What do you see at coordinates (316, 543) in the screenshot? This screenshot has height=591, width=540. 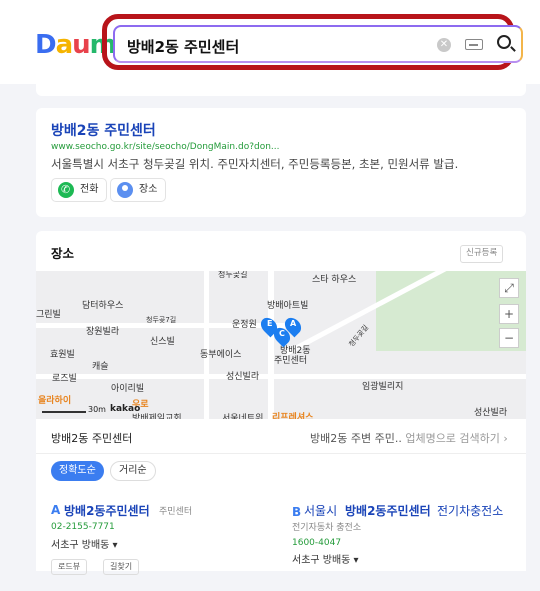 I see `item-phone: 1600-4047` at bounding box center [316, 543].